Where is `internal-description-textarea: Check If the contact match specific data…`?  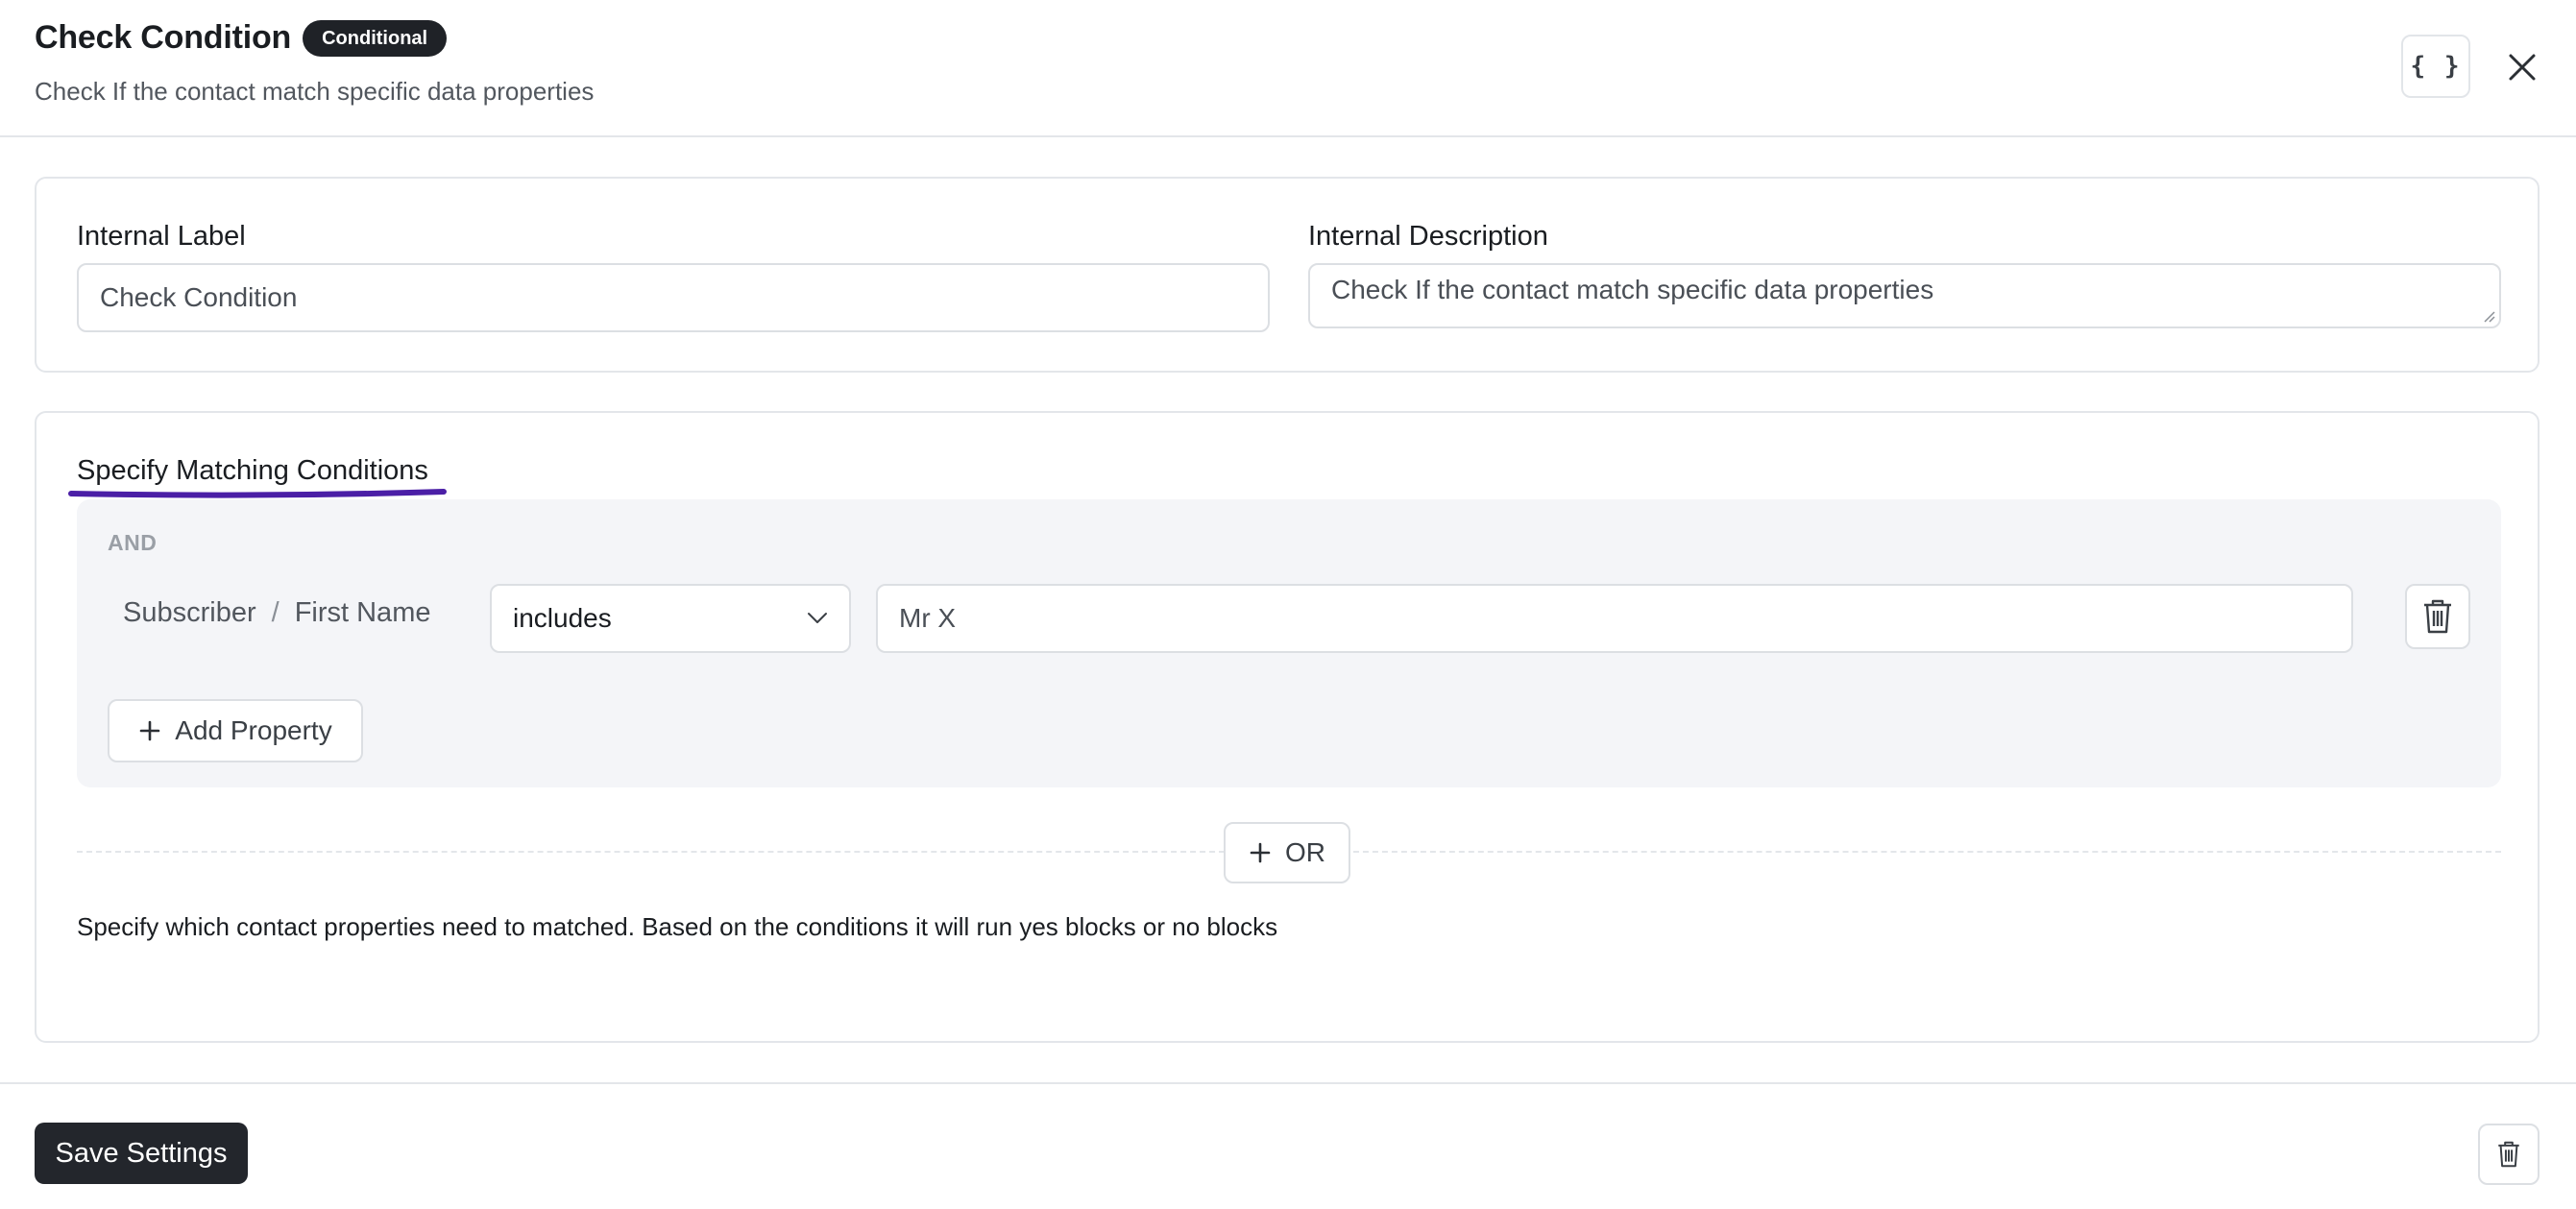
internal-description-textarea: Check If the contact match specific data… is located at coordinates (1905, 295).